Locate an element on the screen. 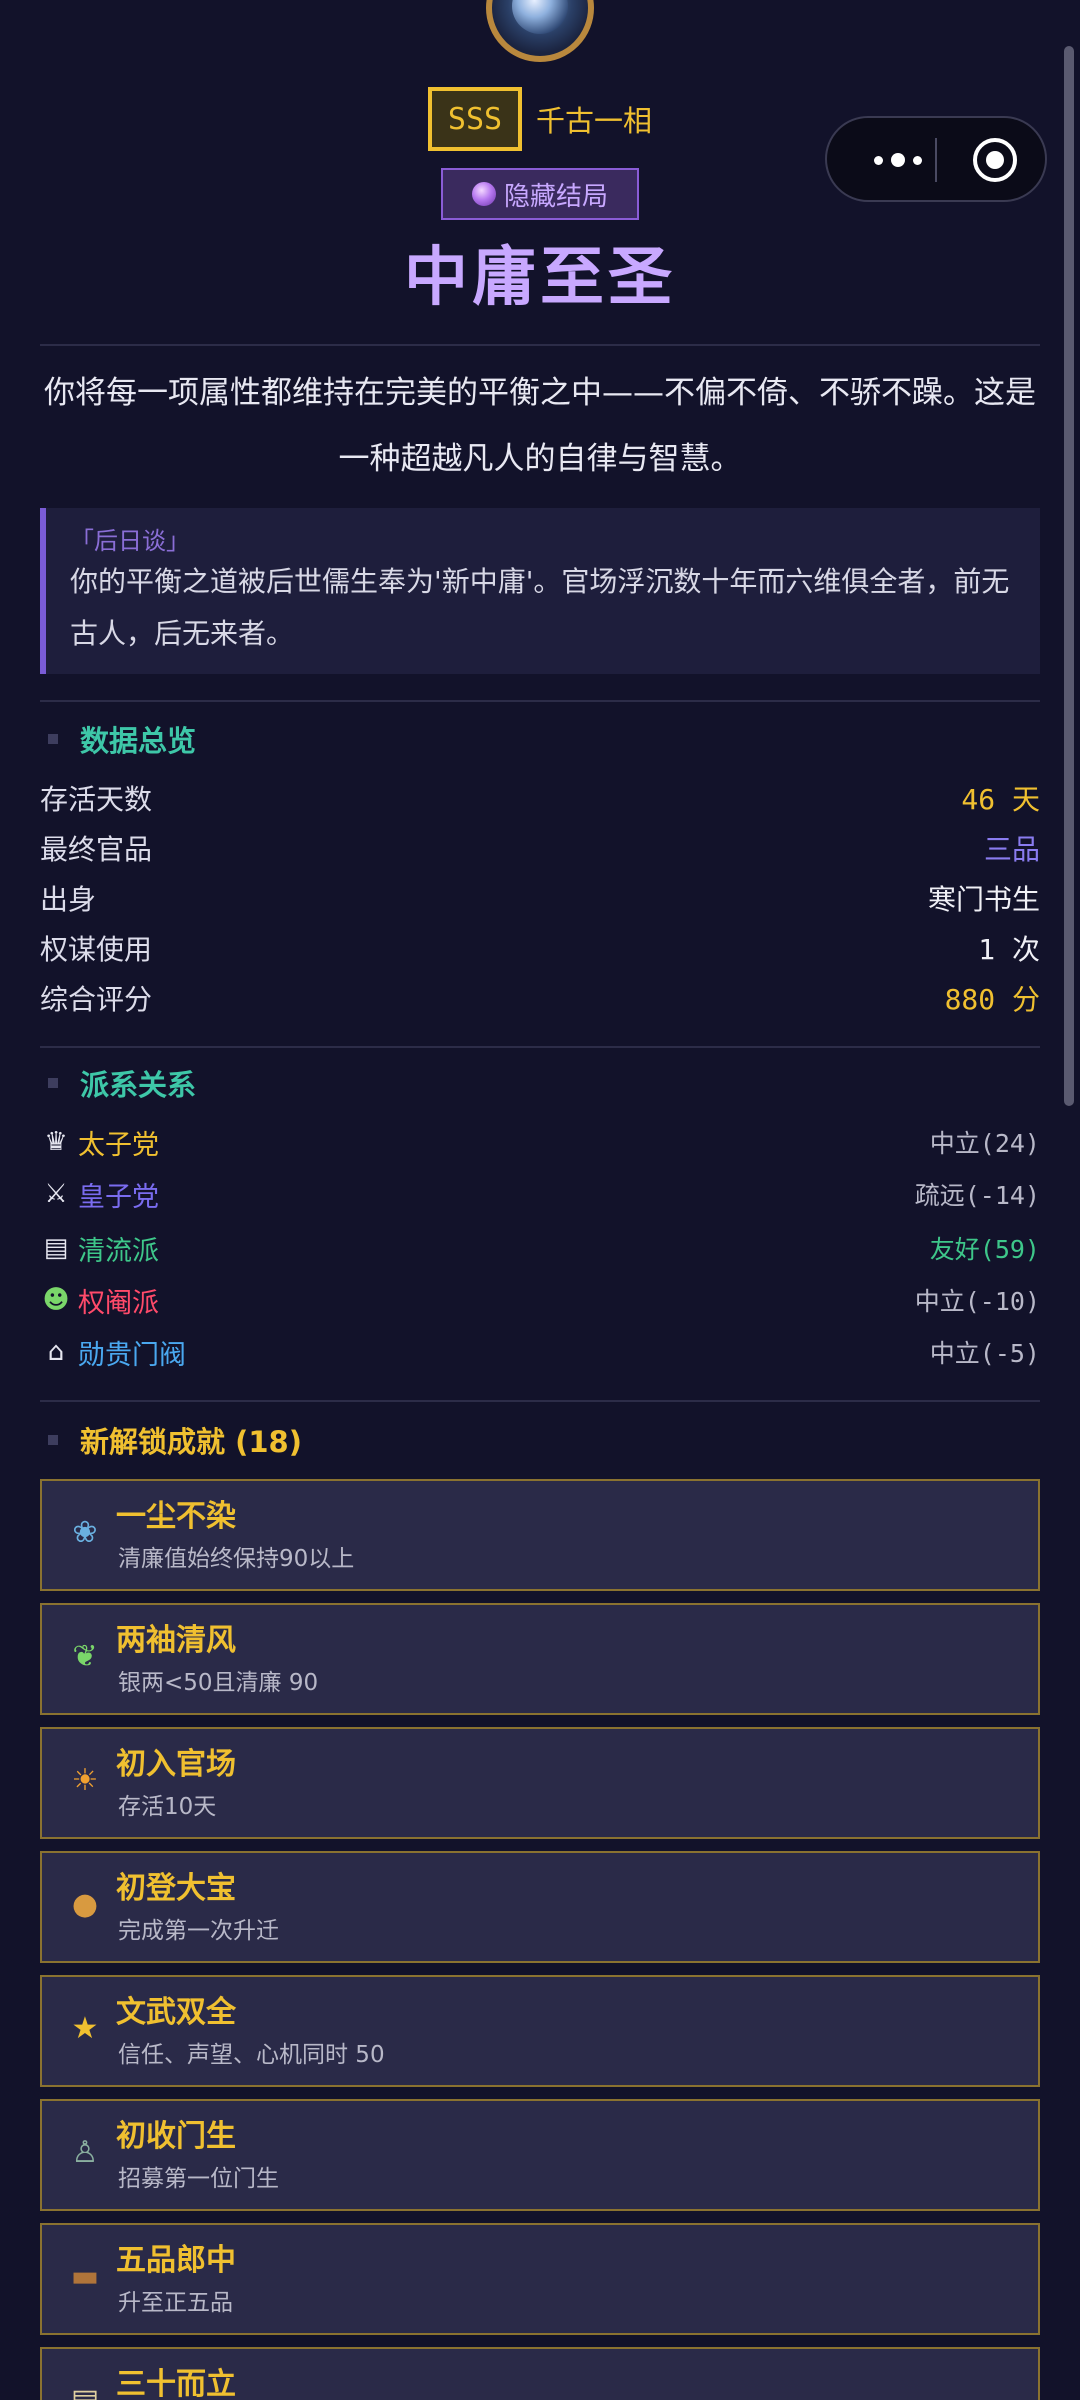  stat-value: 1 次 is located at coordinates (1009, 949).